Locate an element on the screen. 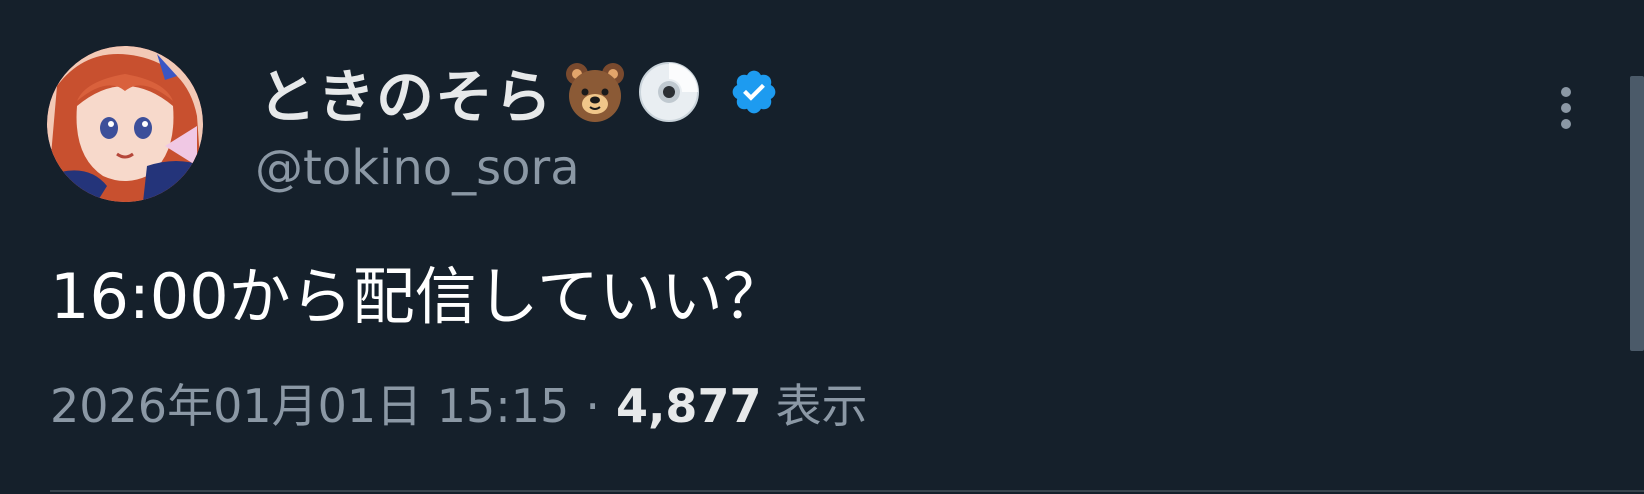  views-count: 4,877 is located at coordinates (689, 406).